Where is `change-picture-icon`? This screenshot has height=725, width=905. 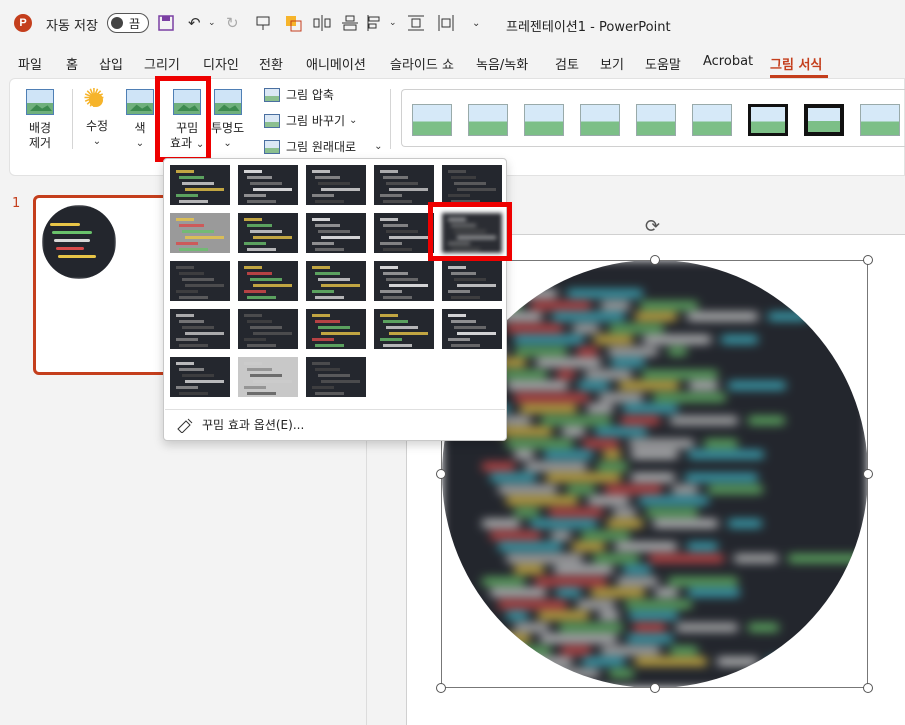 change-picture-icon is located at coordinates (272, 120).